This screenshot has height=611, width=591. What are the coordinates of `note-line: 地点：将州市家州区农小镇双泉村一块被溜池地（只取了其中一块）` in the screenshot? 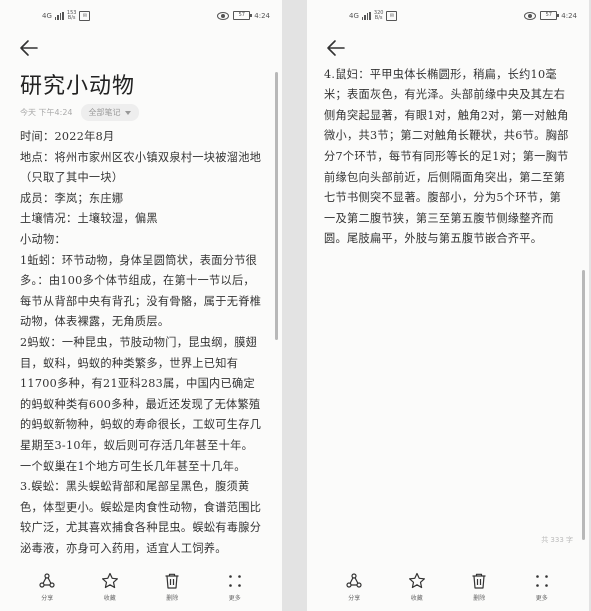 It's located at (141, 167).